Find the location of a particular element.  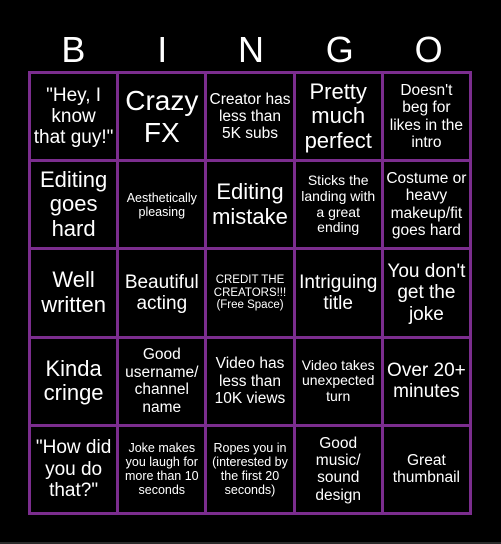

cell-text: Editing goes hard is located at coordinates (73, 204).